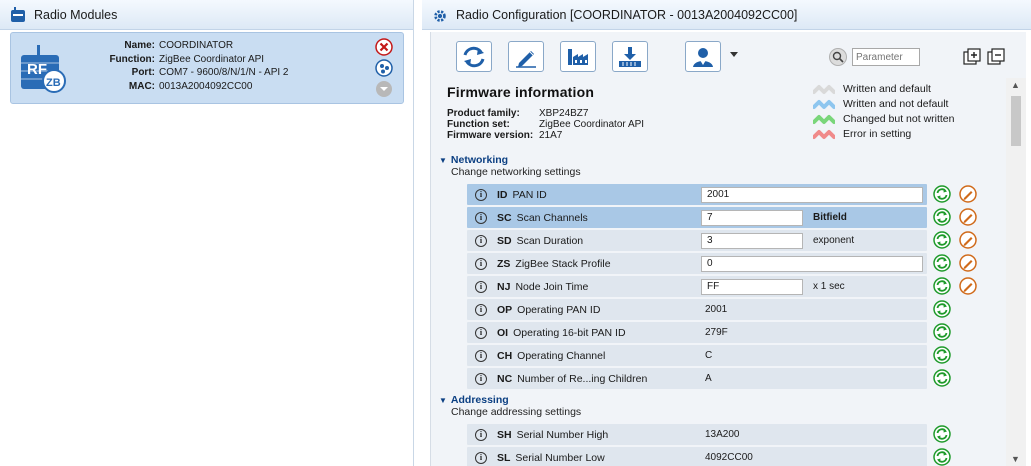  I want to click on param-code: SD, so click(504, 240).